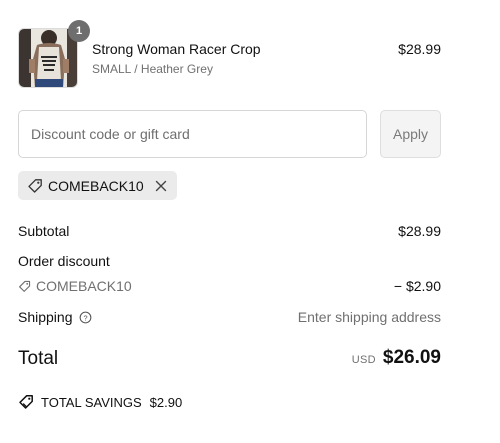  What do you see at coordinates (166, 402) in the screenshot?
I see `total-savings-value: $2.90` at bounding box center [166, 402].